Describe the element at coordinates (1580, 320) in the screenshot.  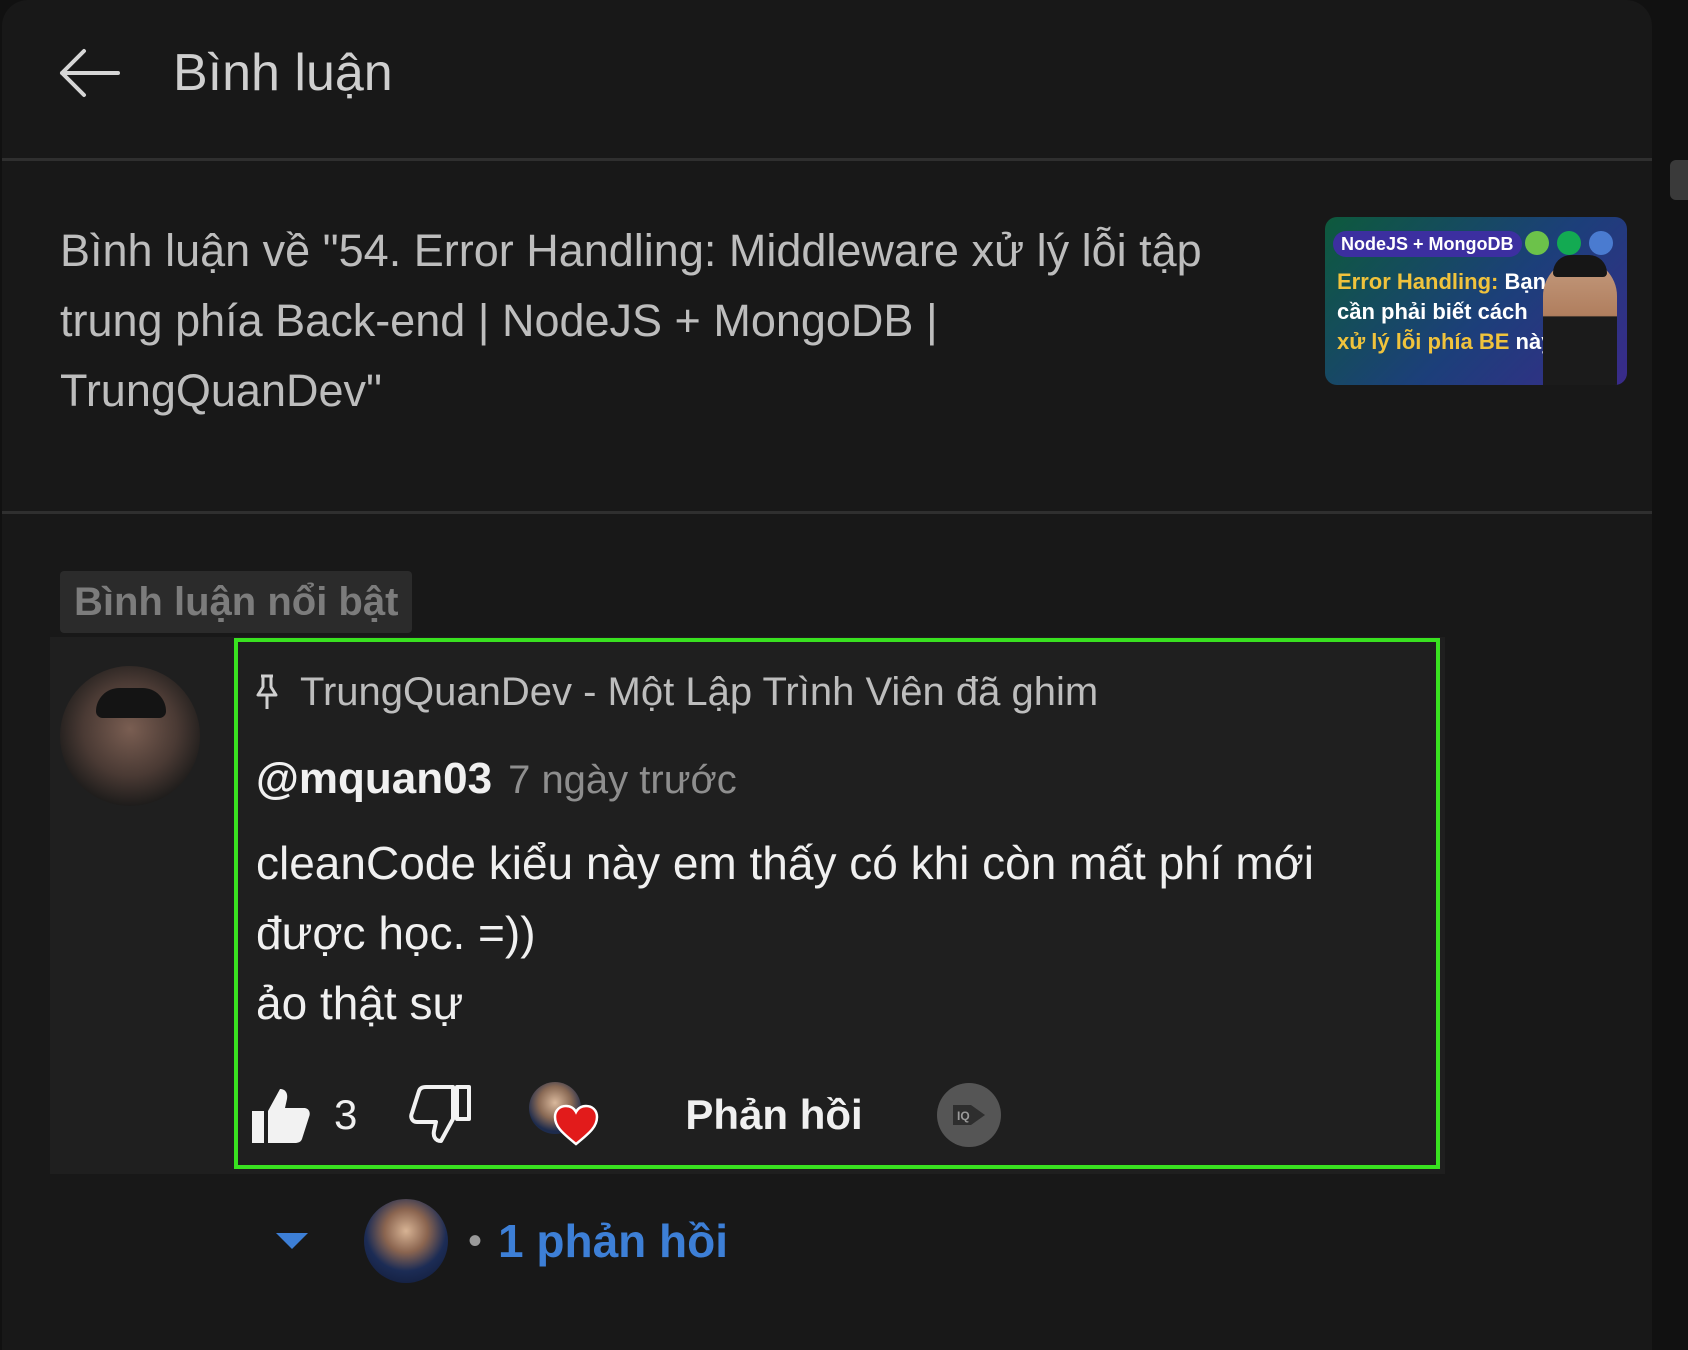
I see `thumbnail-presenter-image` at that location.